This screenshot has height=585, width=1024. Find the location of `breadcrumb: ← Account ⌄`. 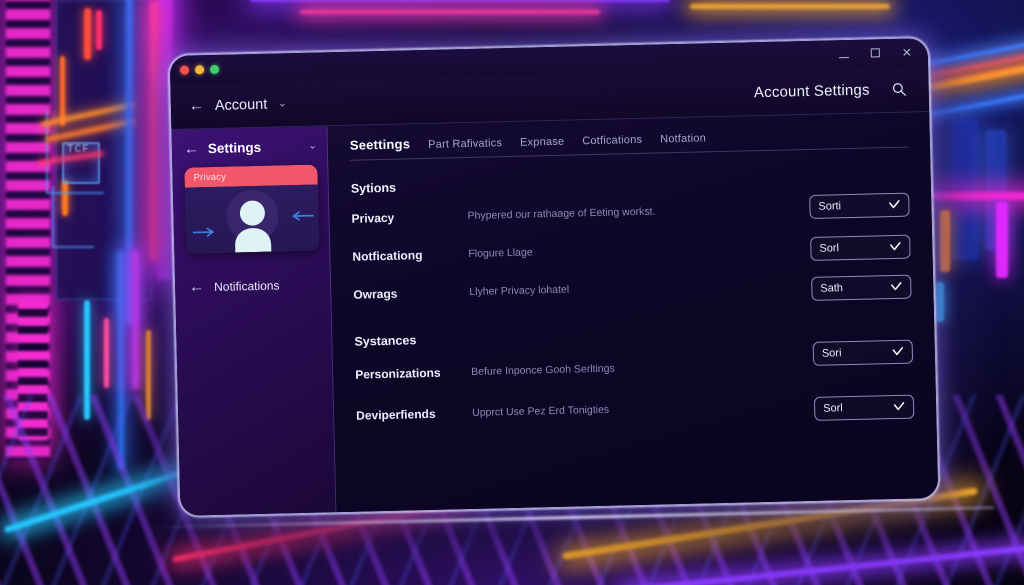

breadcrumb: ← Account ⌄ is located at coordinates (238, 105).